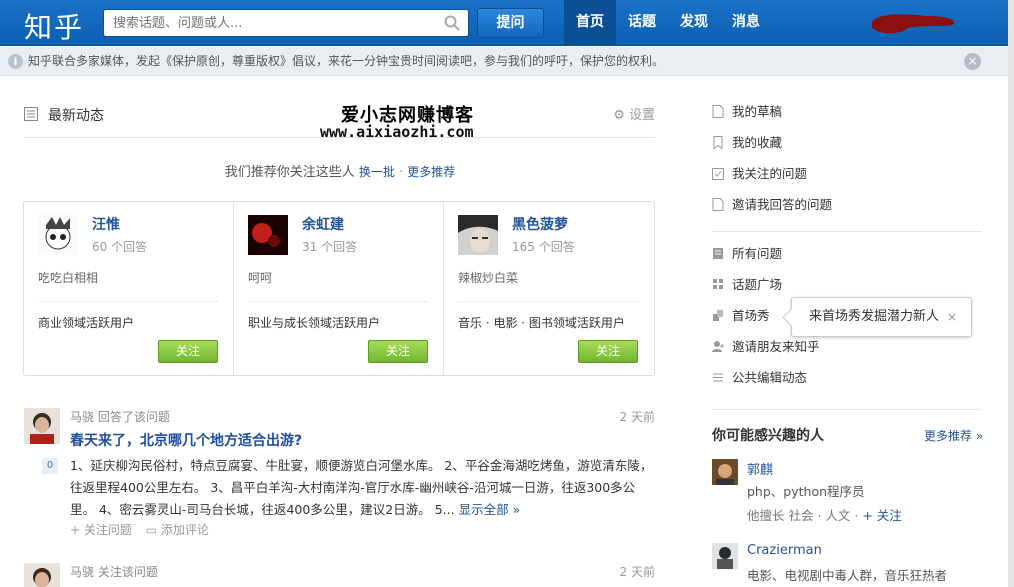 The image size is (1014, 587). What do you see at coordinates (339, 288) in the screenshot?
I see `user-card: 余虹建 31 个回答 呵呵 职业与成长领域活跃用户 关注` at bounding box center [339, 288].